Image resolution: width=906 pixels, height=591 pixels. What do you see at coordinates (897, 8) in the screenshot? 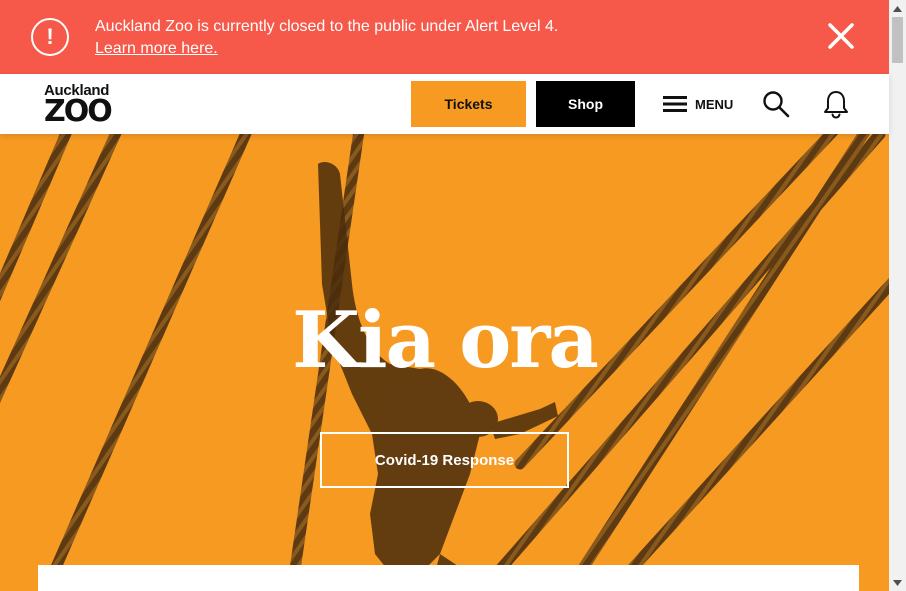
I see `scroll-up-arrow-icon` at bounding box center [897, 8].